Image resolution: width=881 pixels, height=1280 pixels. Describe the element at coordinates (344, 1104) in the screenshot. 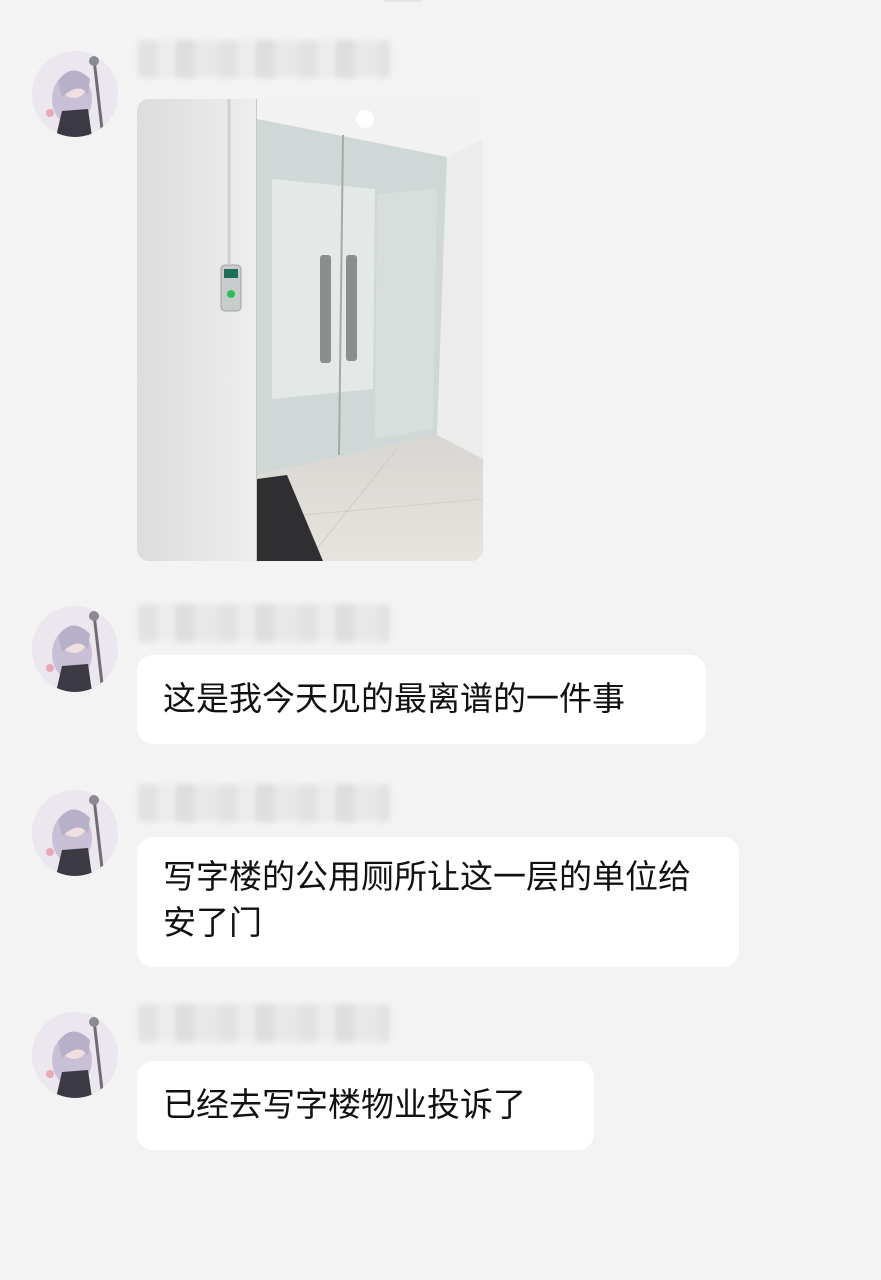

I see `message-text: 已经去写字楼物业投诉了` at that location.